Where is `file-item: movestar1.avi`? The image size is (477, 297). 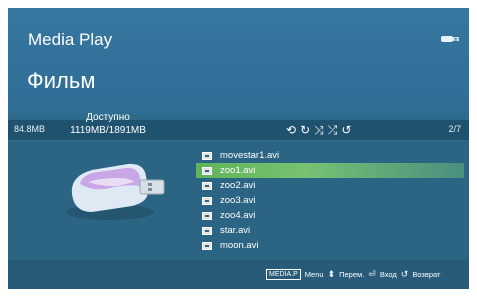 file-item: movestar1.avi is located at coordinates (330, 155).